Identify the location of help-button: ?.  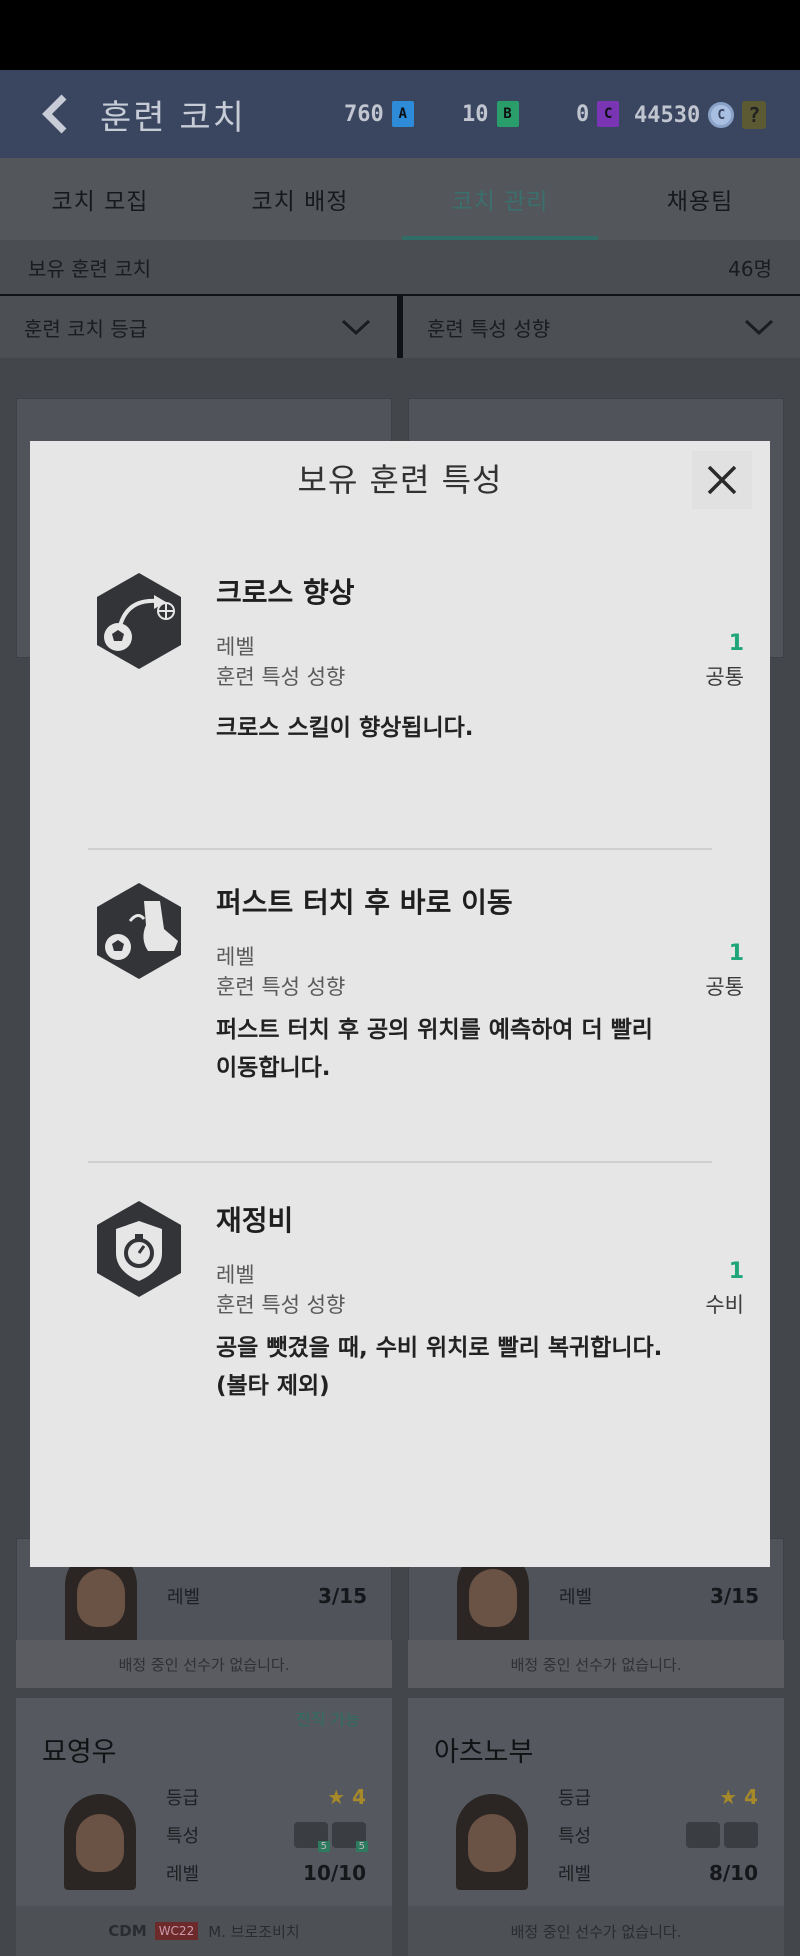
(754, 115).